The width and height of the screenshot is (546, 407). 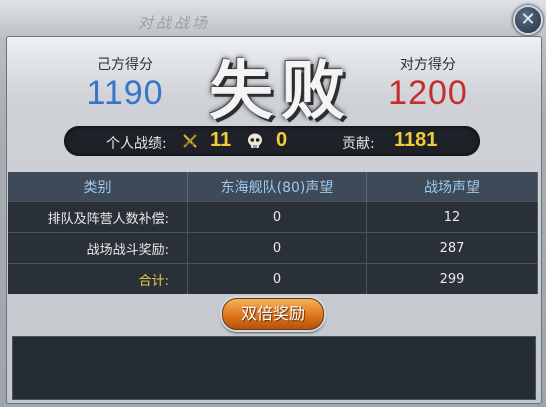 What do you see at coordinates (98, 187) in the screenshot?
I see `table-header-category: 类别` at bounding box center [98, 187].